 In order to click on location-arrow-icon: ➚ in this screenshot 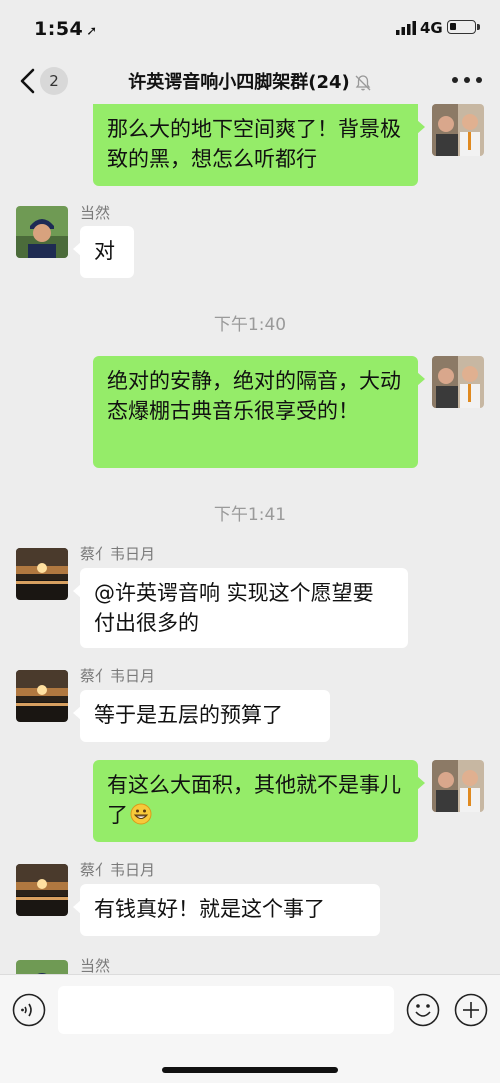, I will do `click(92, 31)`.